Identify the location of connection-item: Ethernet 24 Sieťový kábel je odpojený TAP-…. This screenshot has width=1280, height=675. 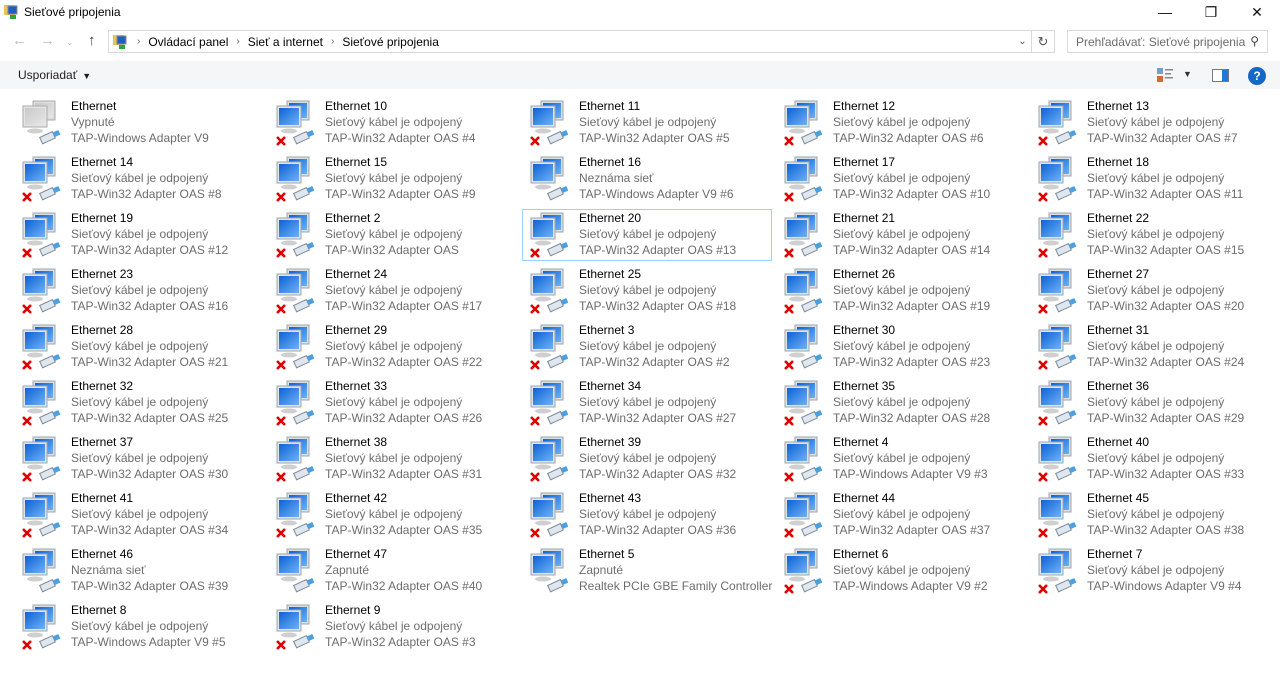
(393, 291).